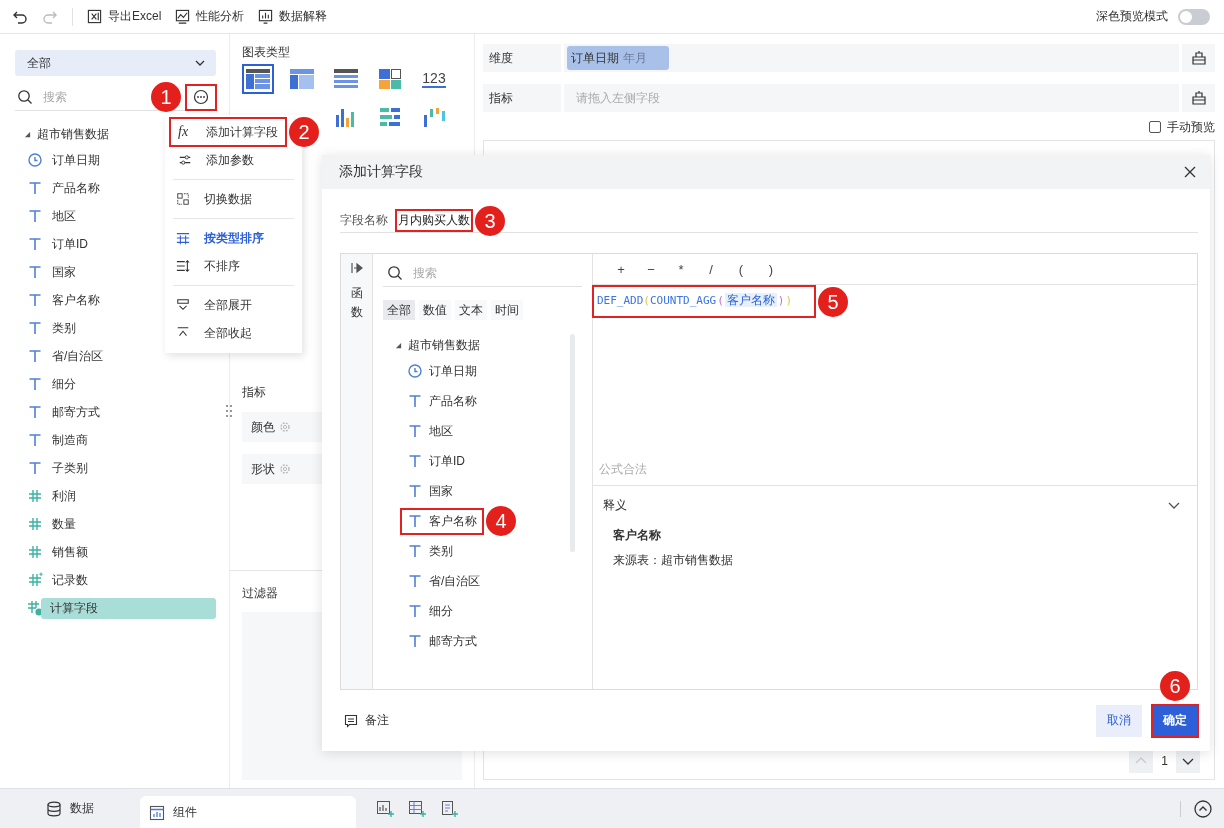  I want to click on field-item: 销售额, so click(72, 552).